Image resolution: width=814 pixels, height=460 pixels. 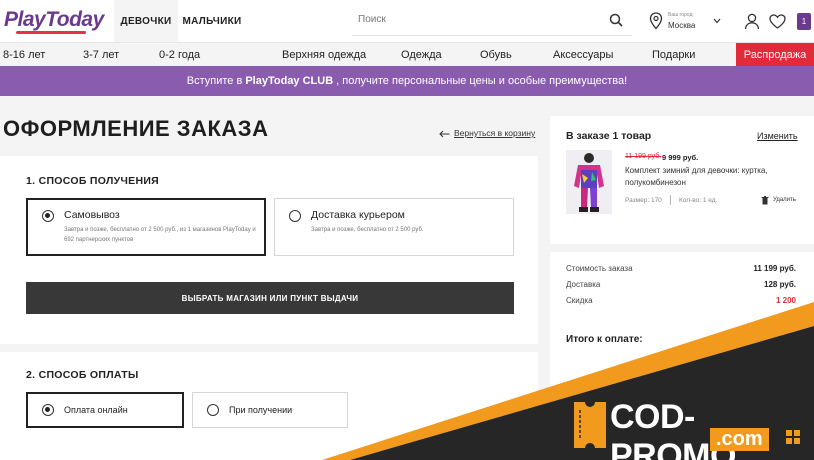 What do you see at coordinates (213, 410) in the screenshot?
I see `on-delivery-radio` at bounding box center [213, 410].